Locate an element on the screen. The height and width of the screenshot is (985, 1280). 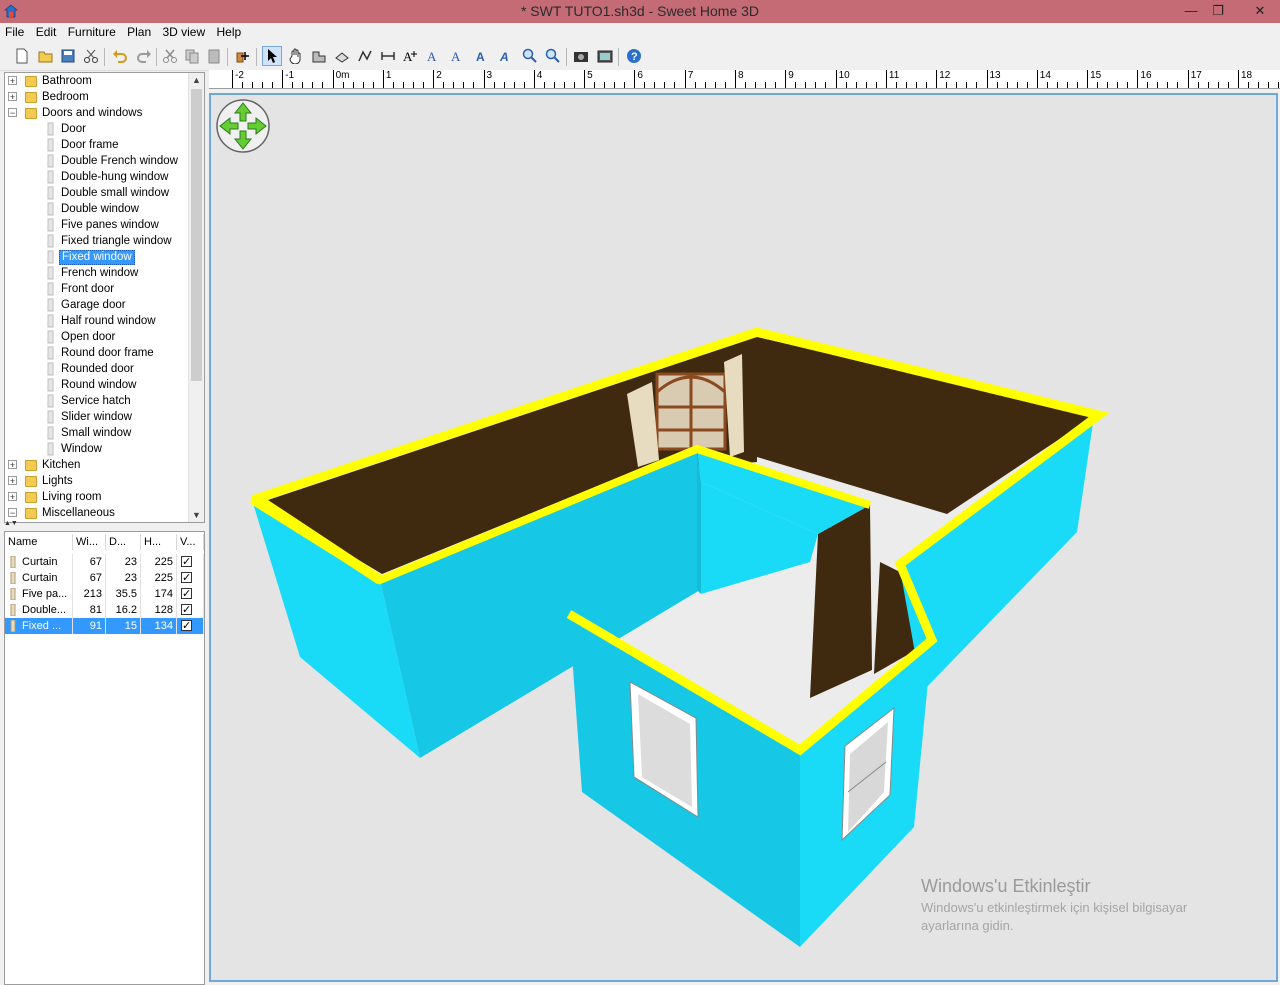
splitter-arrows-icon: ▲▼ is located at coordinates (24, 524).